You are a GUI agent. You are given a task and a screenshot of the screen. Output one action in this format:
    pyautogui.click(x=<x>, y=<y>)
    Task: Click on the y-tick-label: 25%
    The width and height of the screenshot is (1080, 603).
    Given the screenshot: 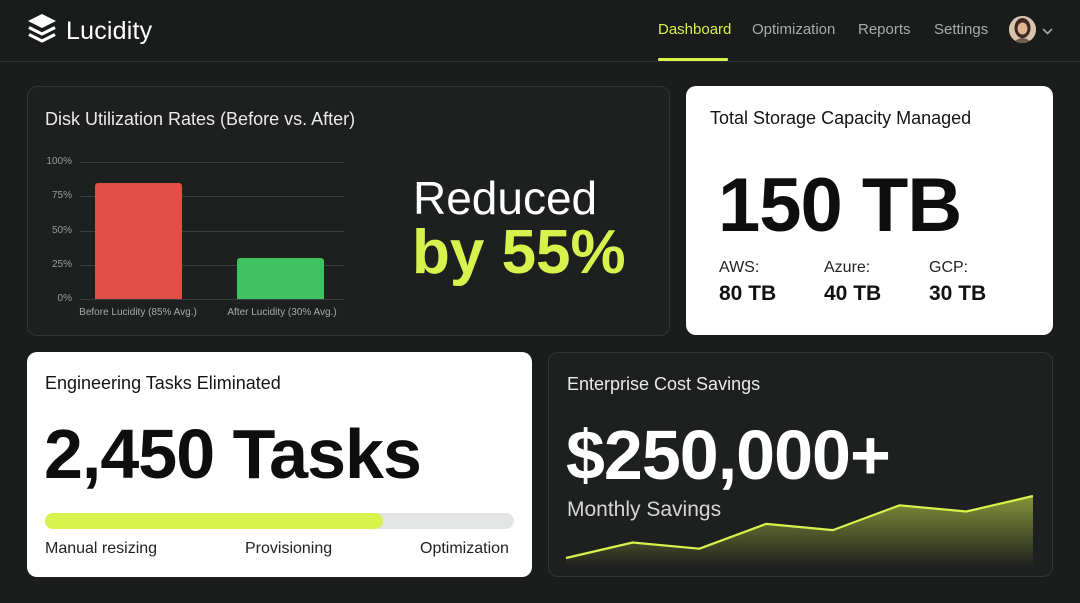 What is the action you would take?
    pyautogui.click(x=61, y=264)
    